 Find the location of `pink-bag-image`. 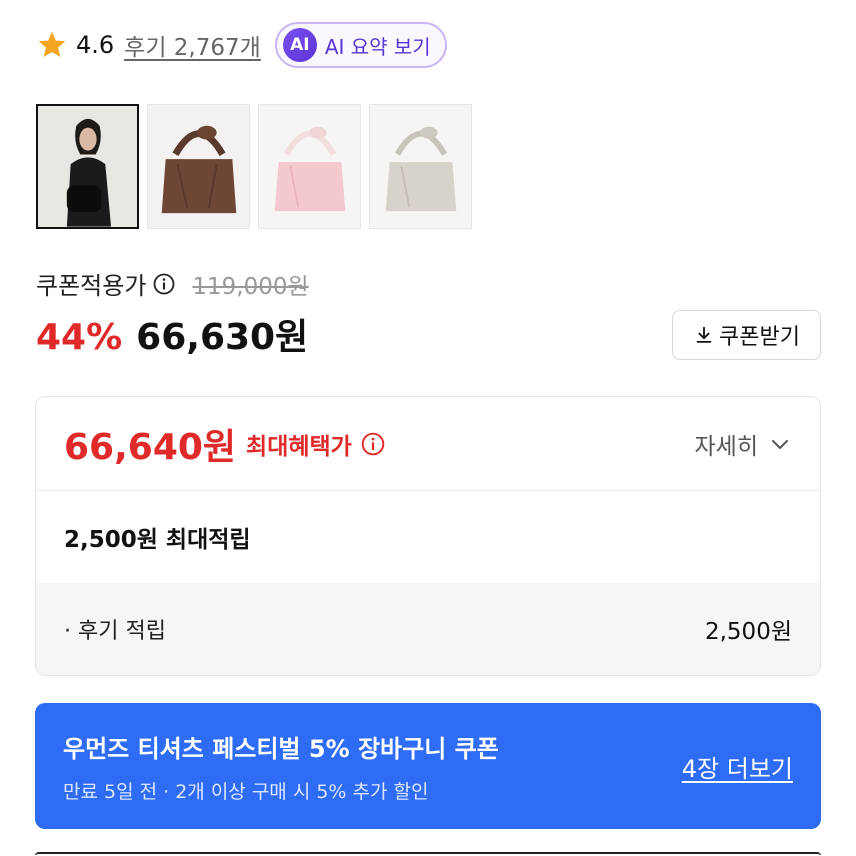

pink-bag-image is located at coordinates (309, 166).